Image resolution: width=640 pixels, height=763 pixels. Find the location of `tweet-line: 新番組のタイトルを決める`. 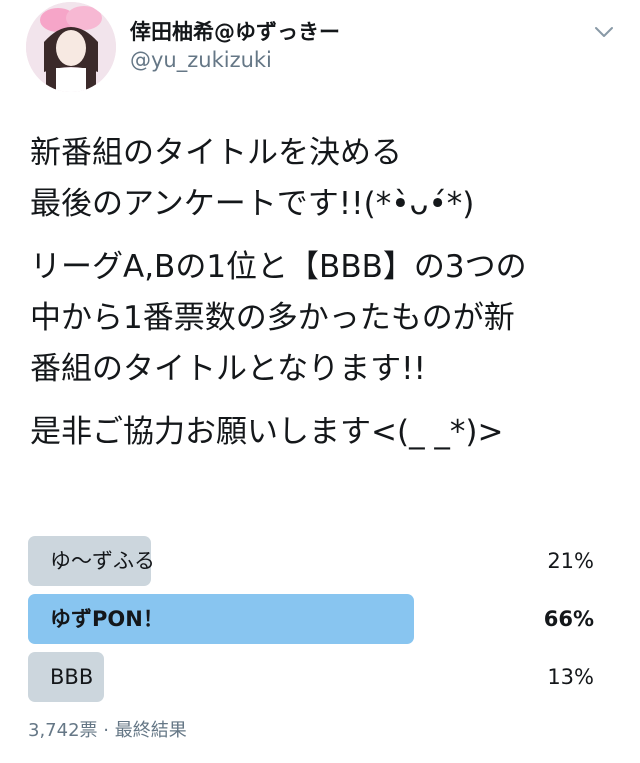

tweet-line: 新番組のタイトルを決める is located at coordinates (216, 153).